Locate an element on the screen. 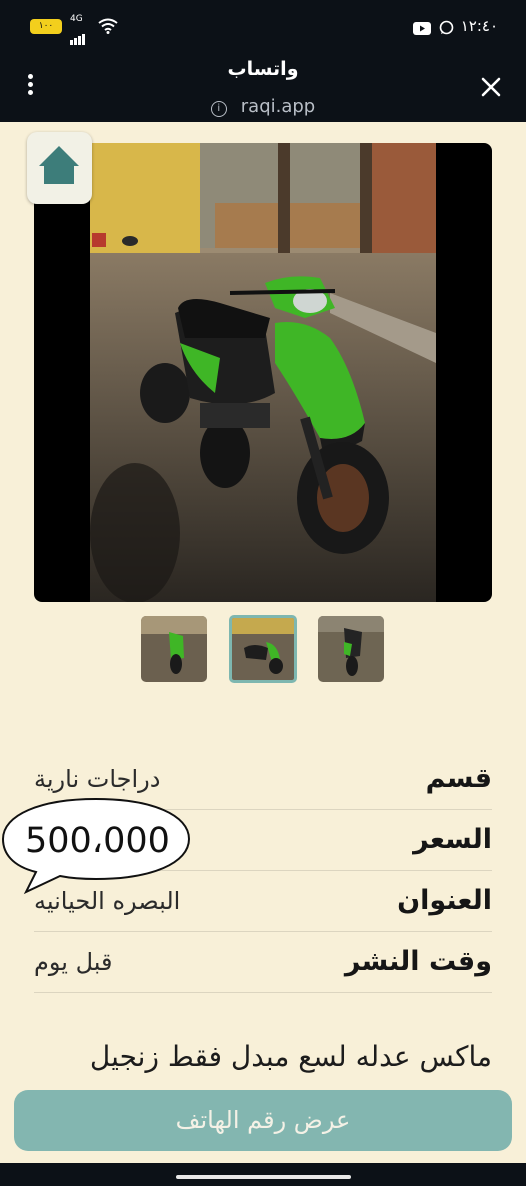 Image resolution: width=526 pixels, height=1186 pixels. signal-icon is located at coordinates (78, 35).